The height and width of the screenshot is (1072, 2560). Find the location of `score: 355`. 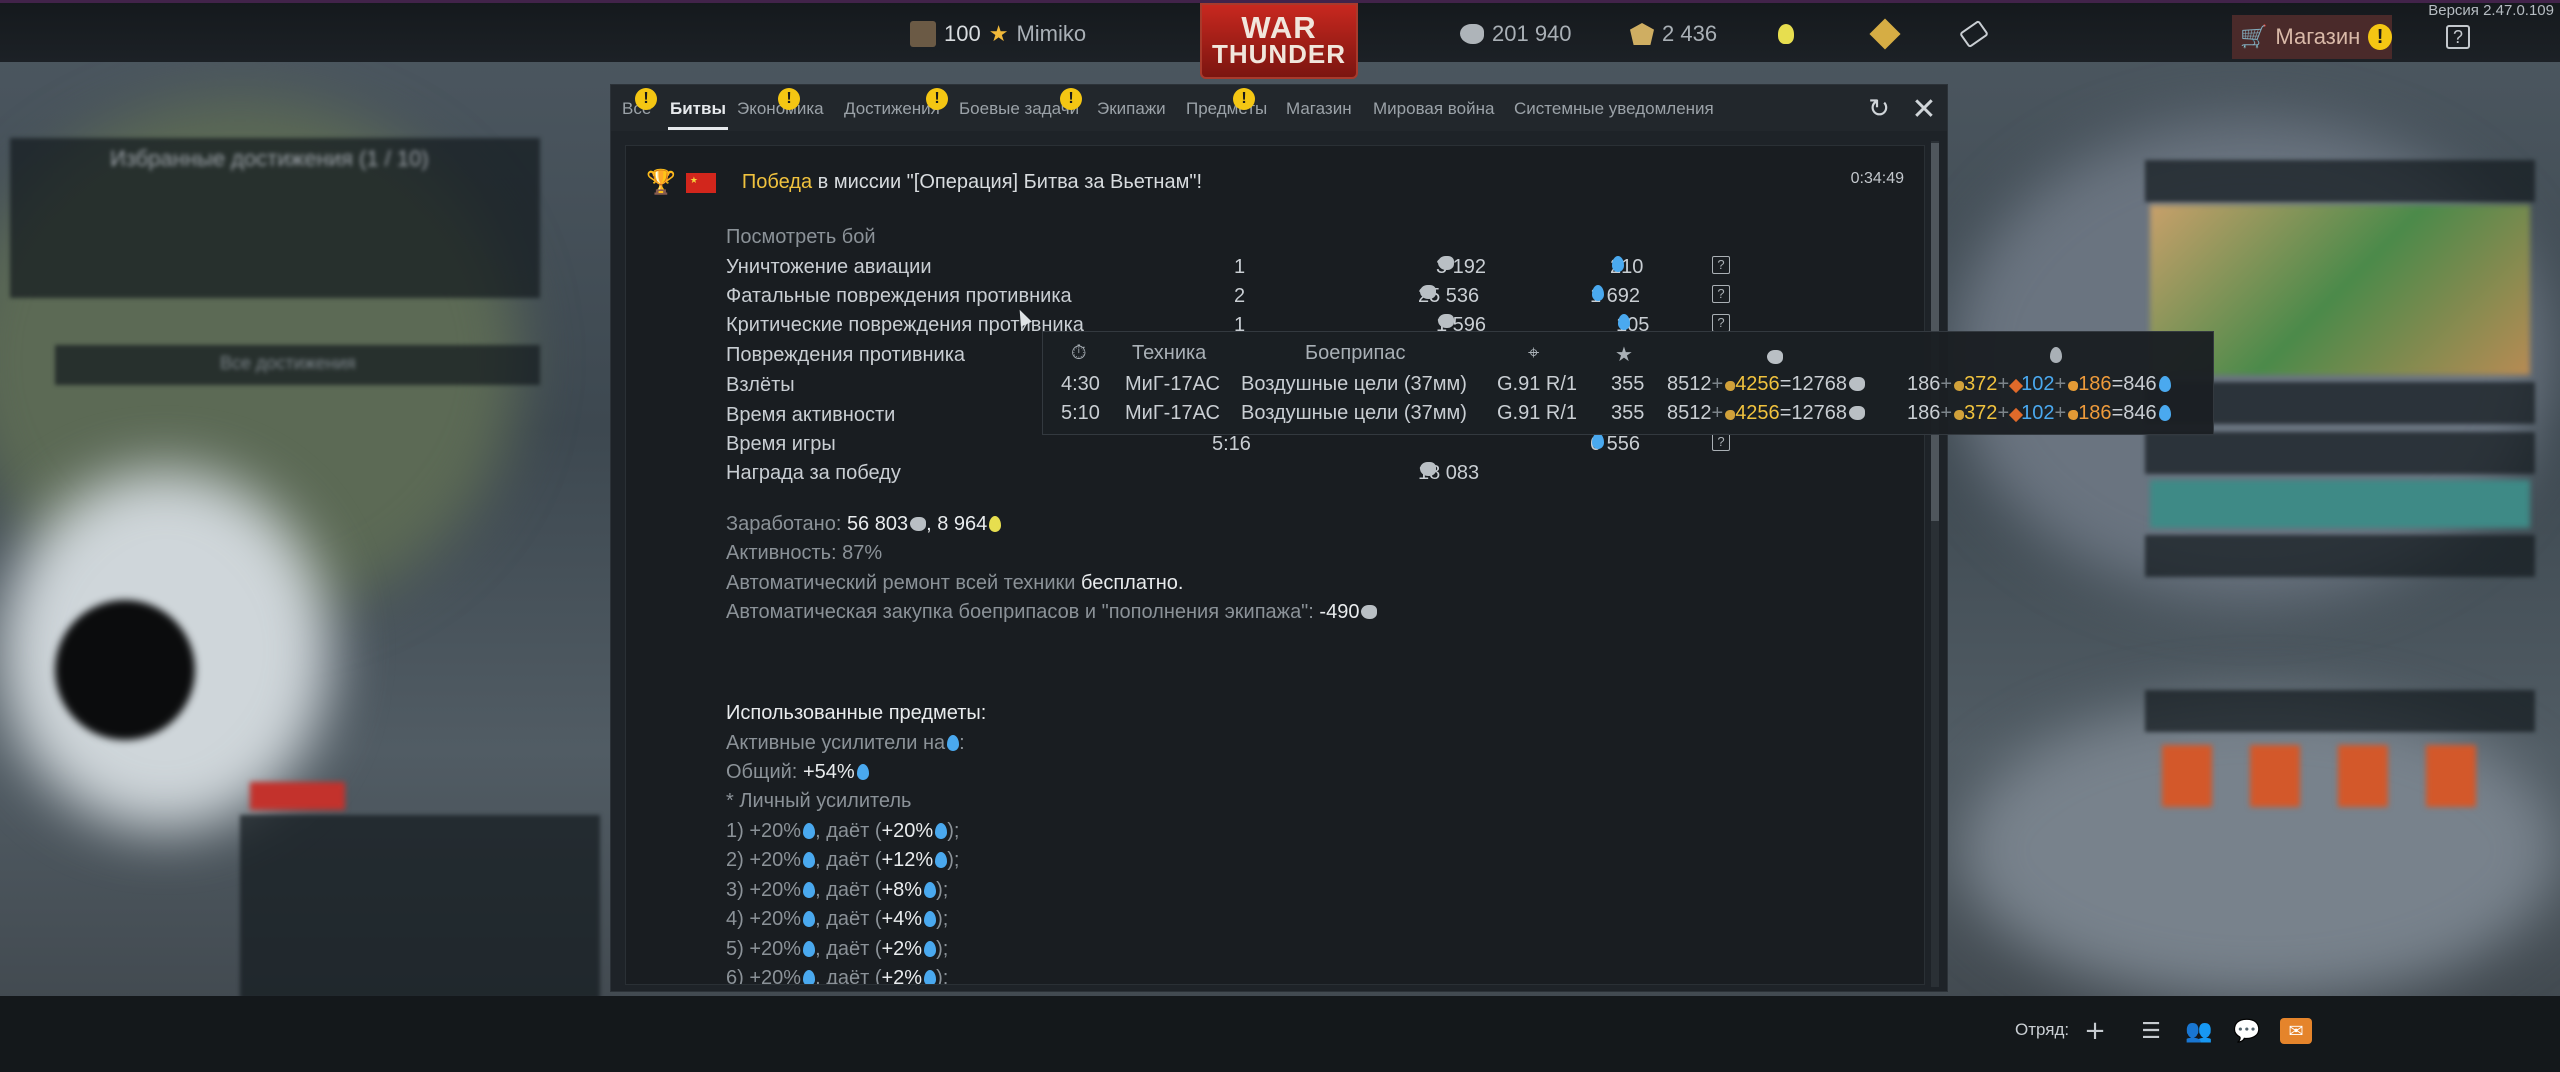

score: 355 is located at coordinates (1628, 413).